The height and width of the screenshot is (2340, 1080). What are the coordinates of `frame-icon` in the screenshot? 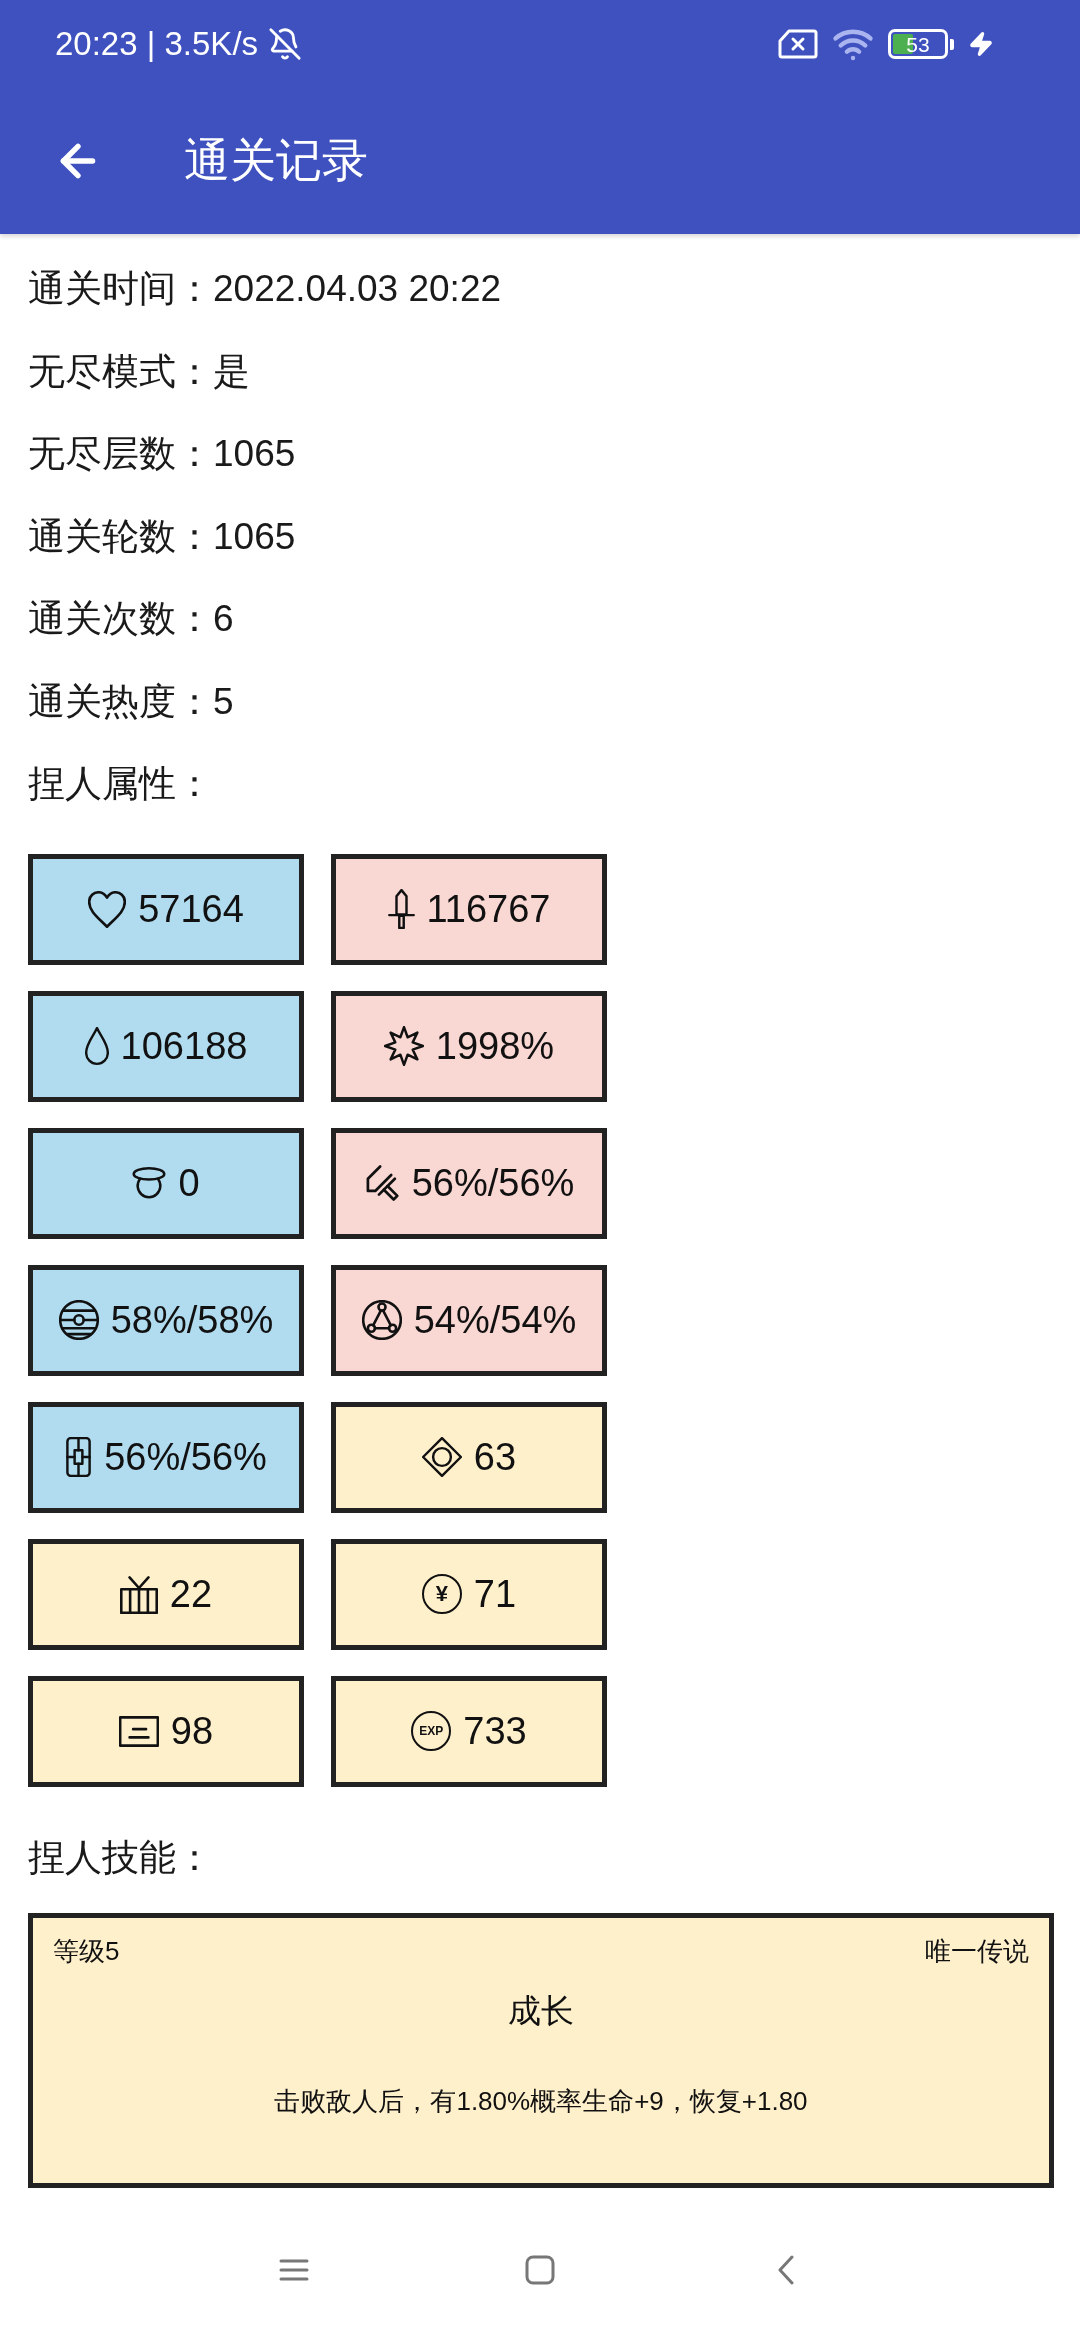 It's located at (79, 1457).